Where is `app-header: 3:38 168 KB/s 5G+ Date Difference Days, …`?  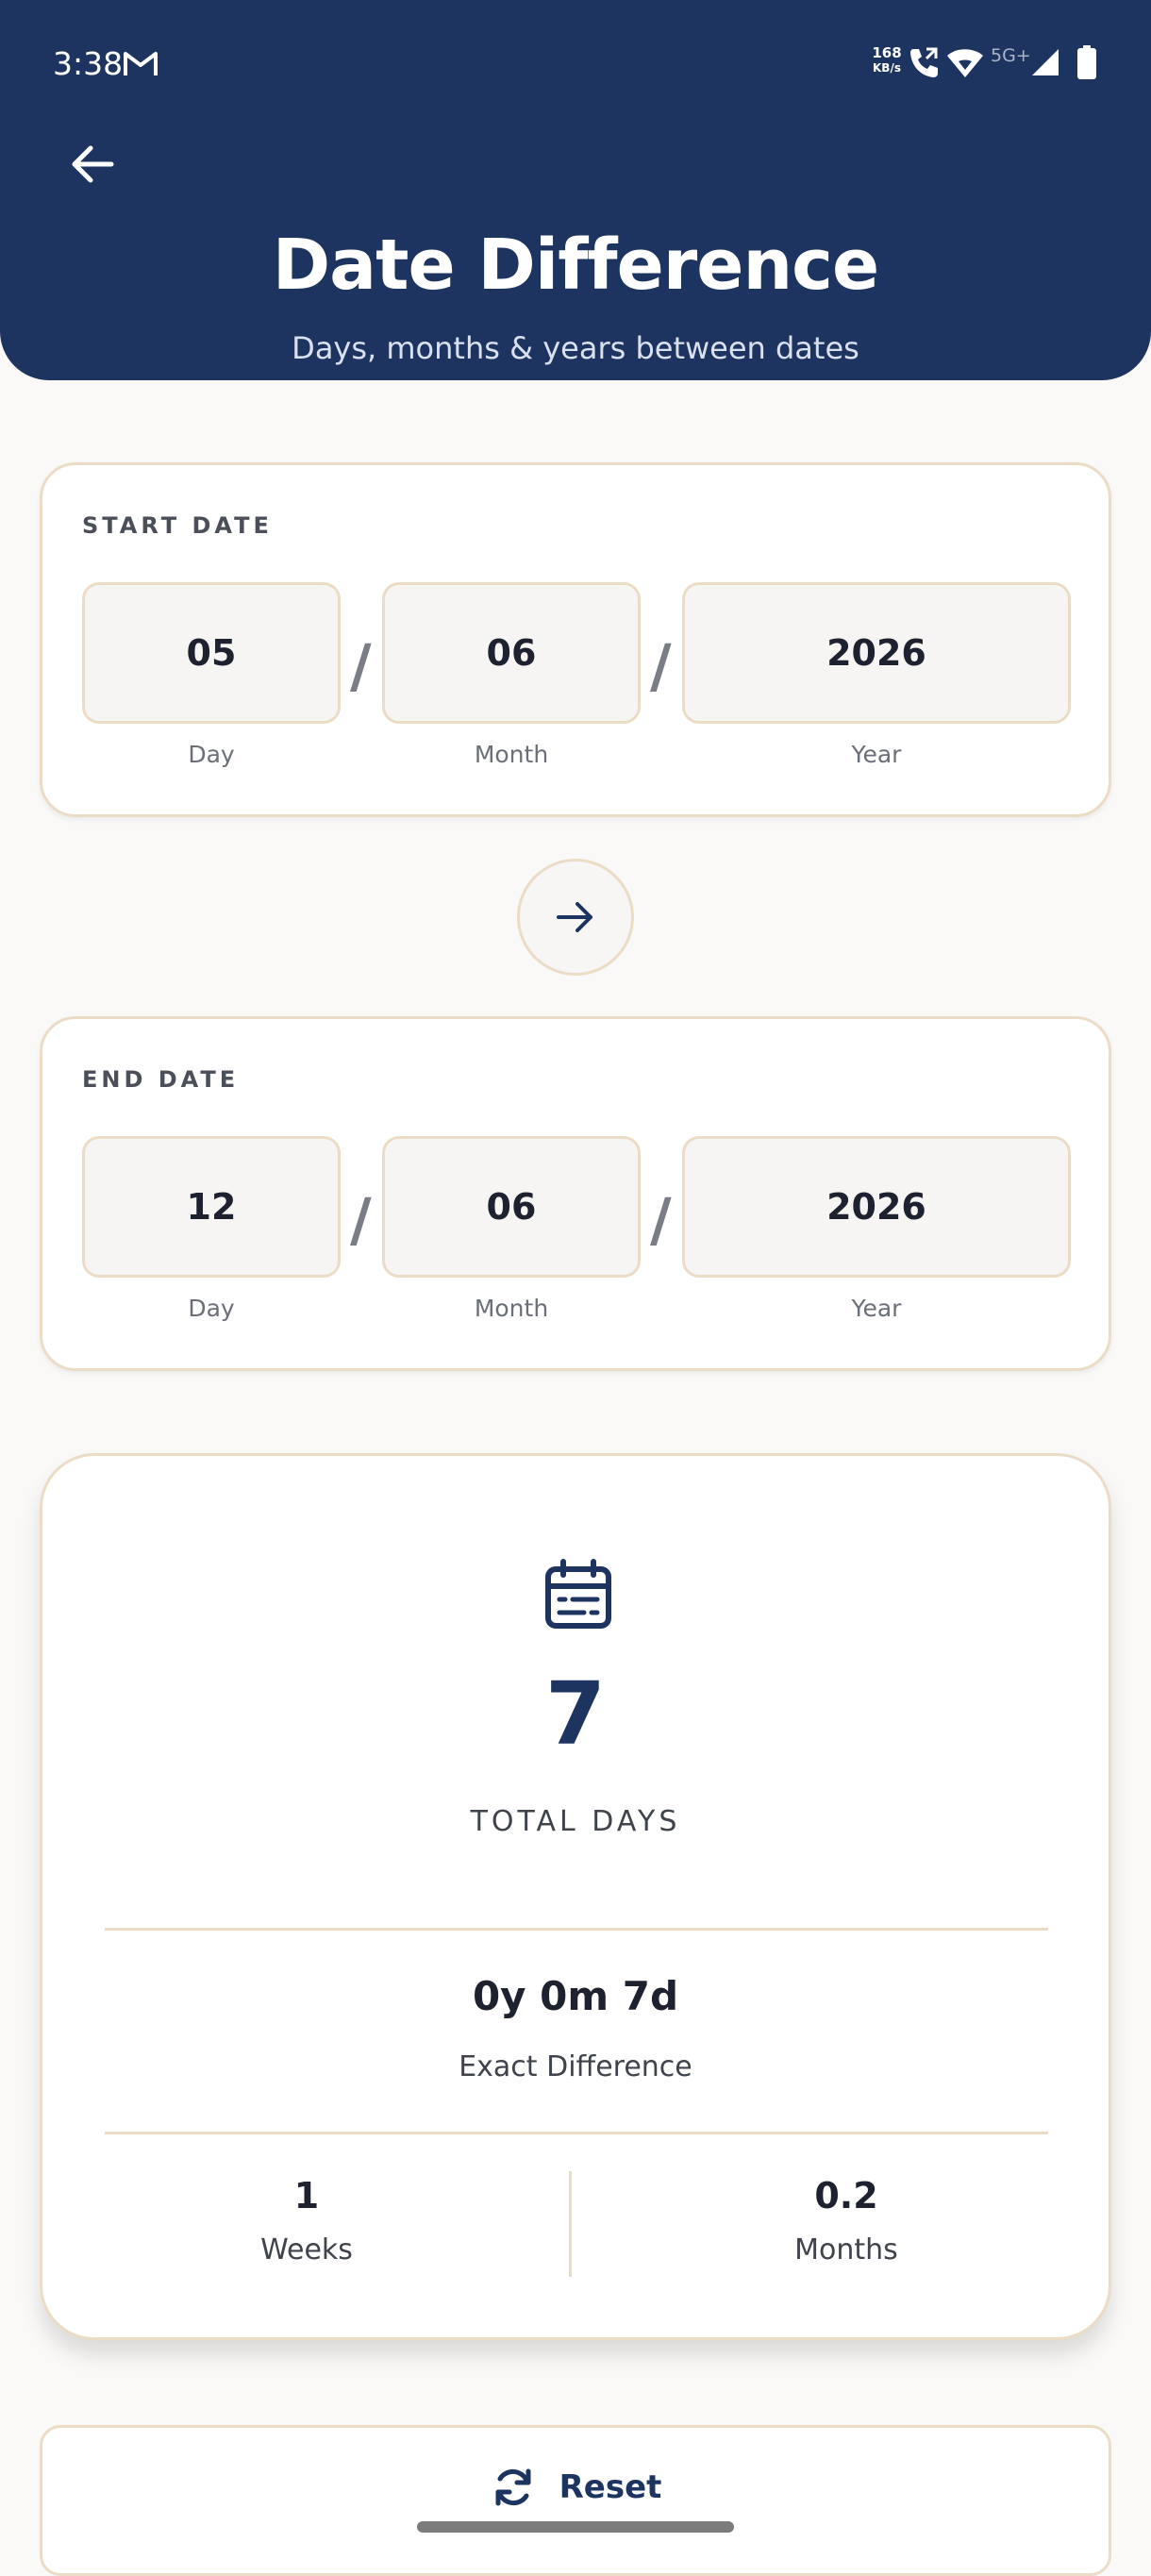
app-header: 3:38 168 KB/s 5G+ Date Difference Days, … is located at coordinates (575, 190).